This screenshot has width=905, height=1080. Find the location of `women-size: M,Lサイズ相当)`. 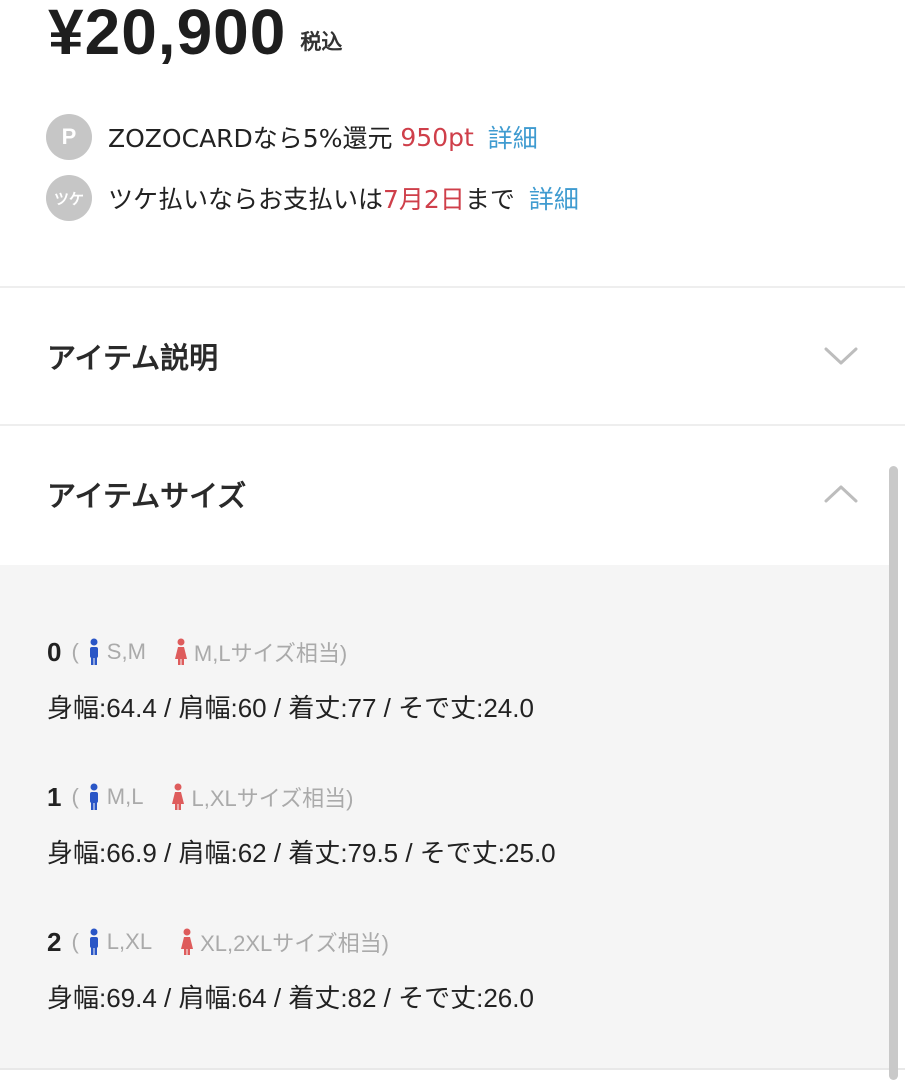

women-size: M,Lサイズ相当) is located at coordinates (270, 653).